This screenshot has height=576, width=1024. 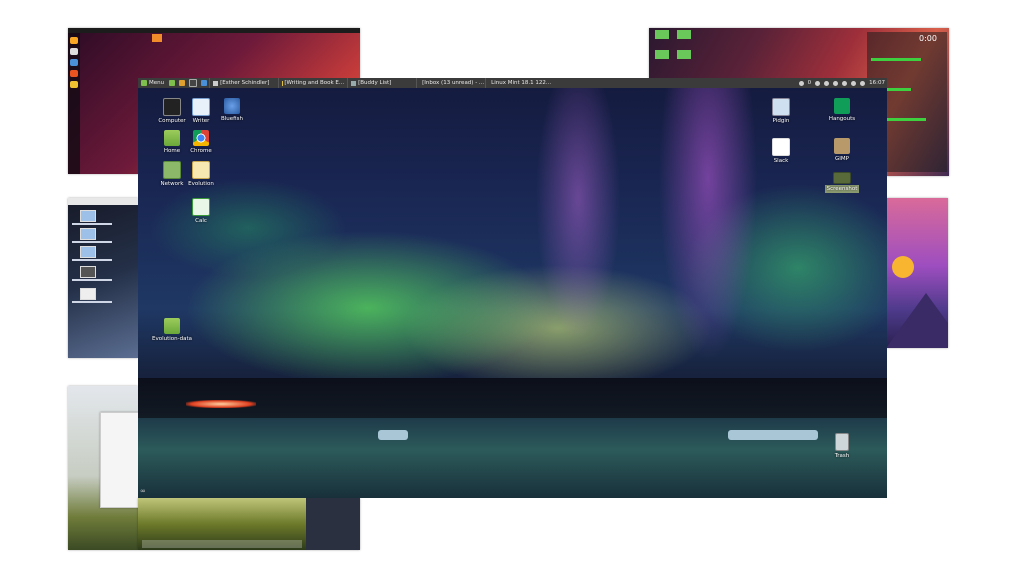 I want to click on bottom-desktop-thumbnail, so click(x=249, y=524).